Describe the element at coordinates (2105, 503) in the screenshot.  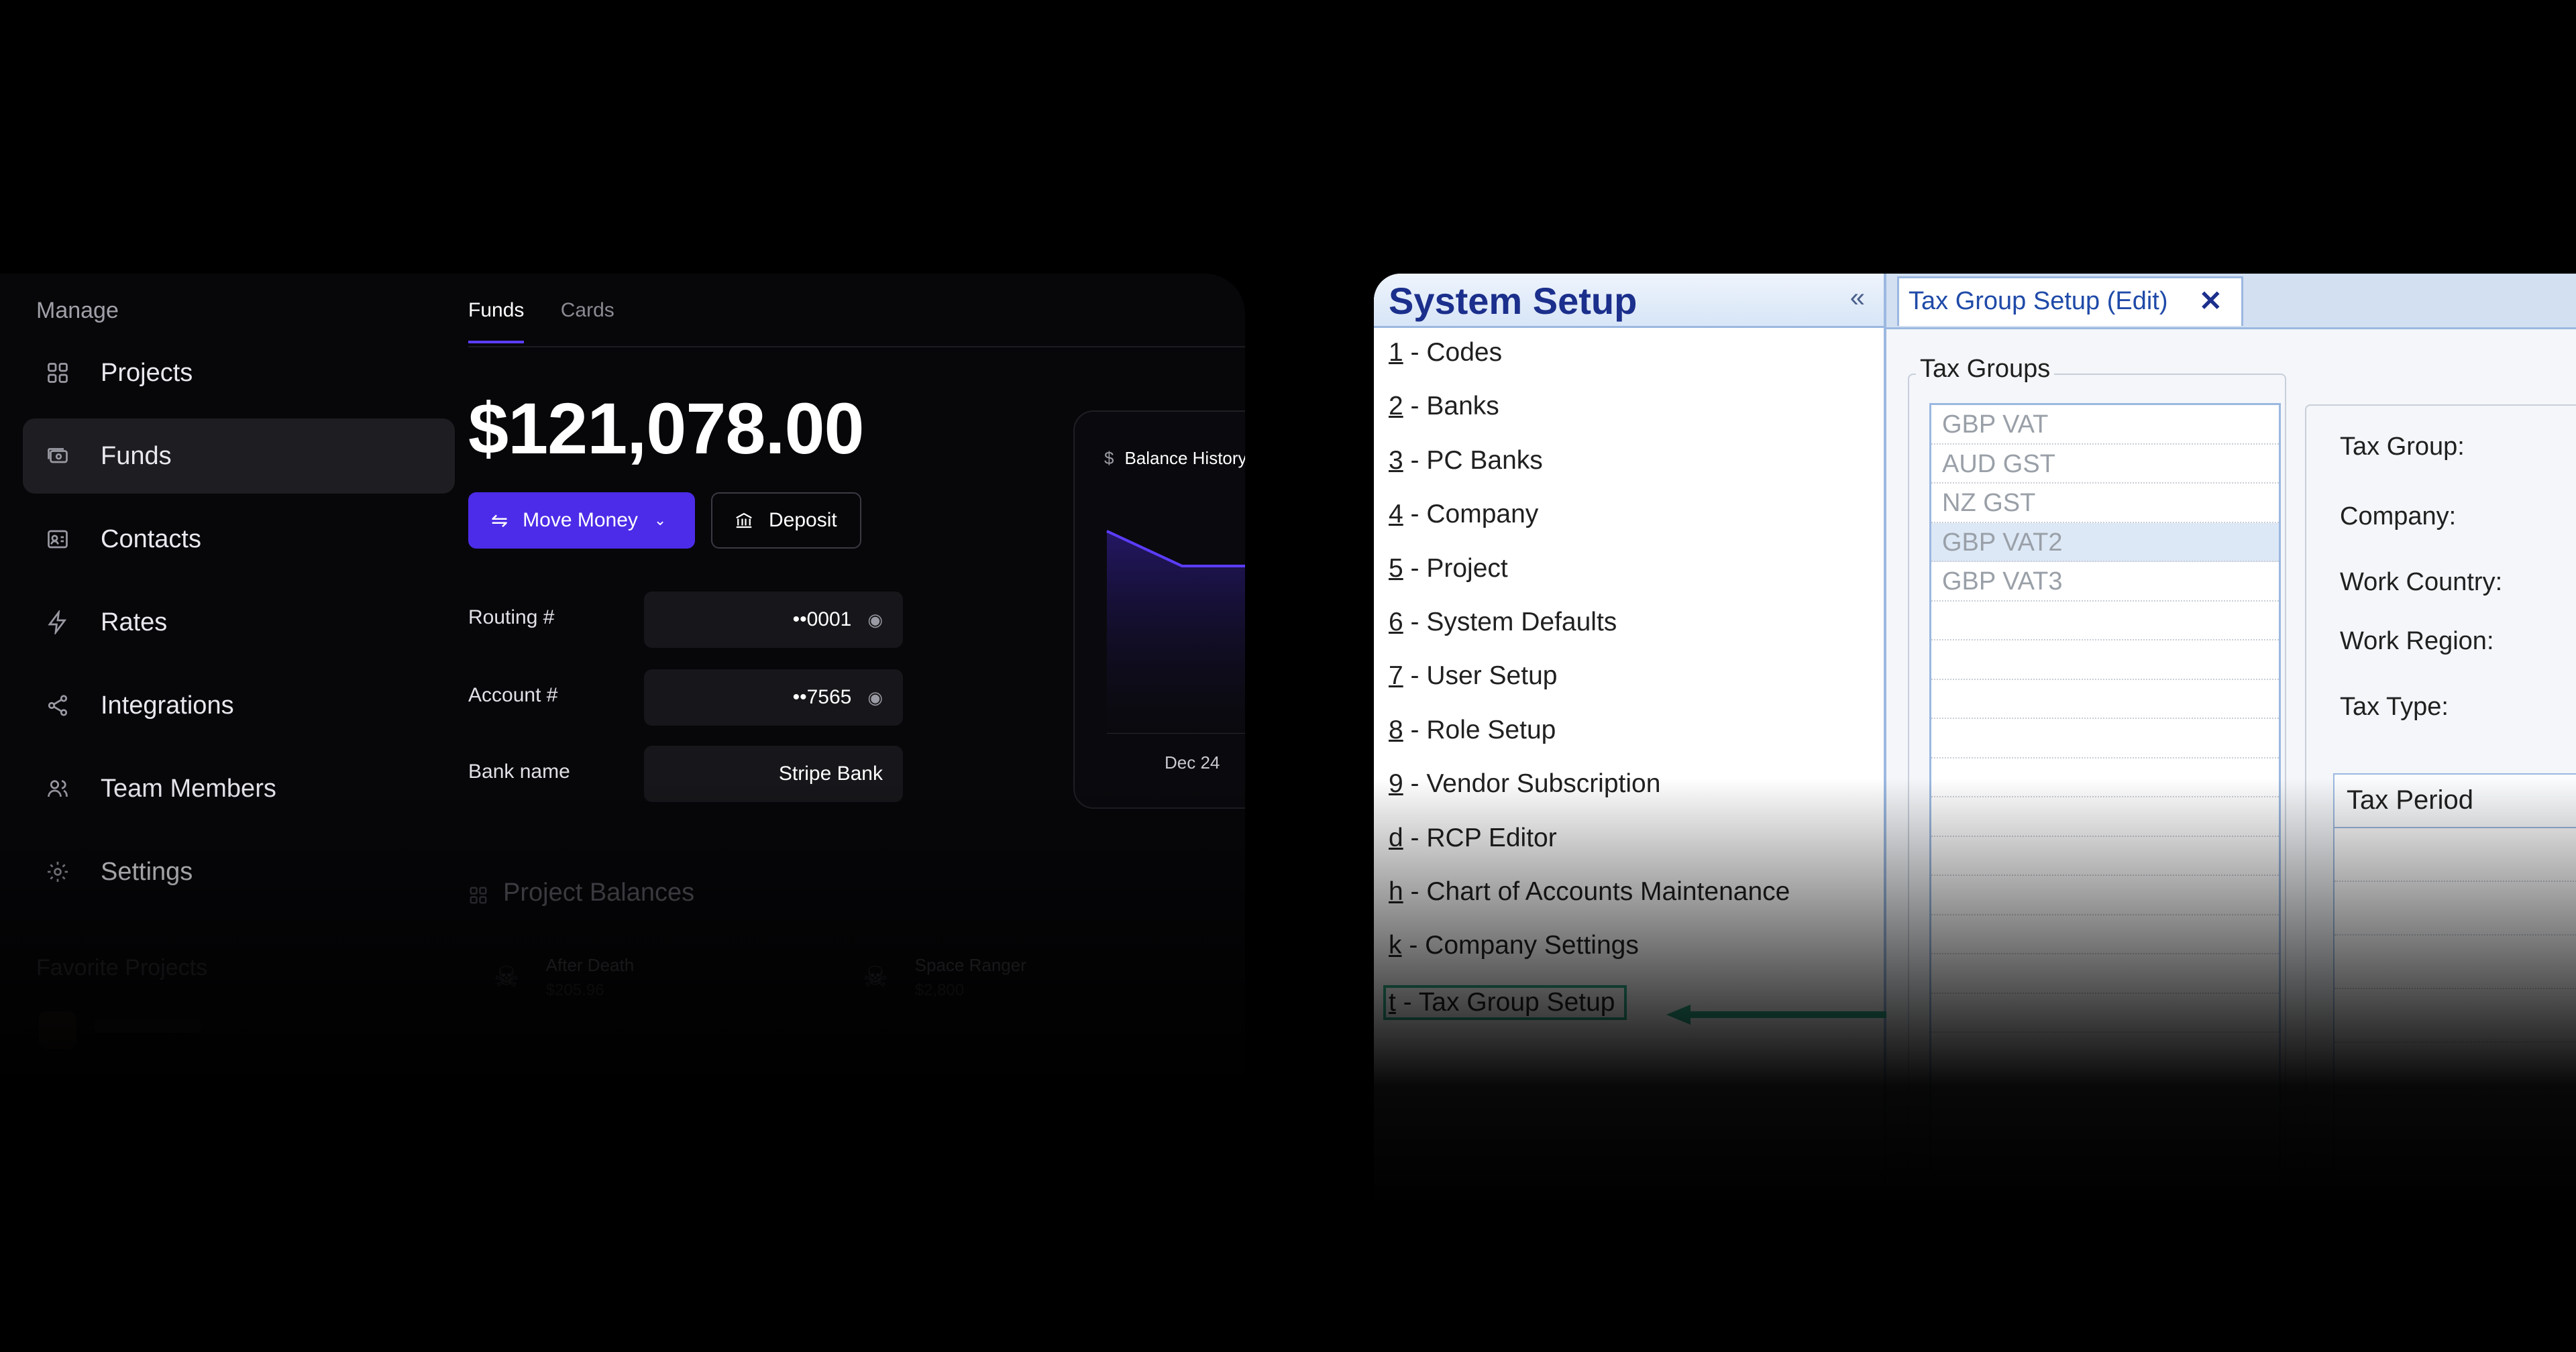
I see `list-item: NZ GST` at that location.